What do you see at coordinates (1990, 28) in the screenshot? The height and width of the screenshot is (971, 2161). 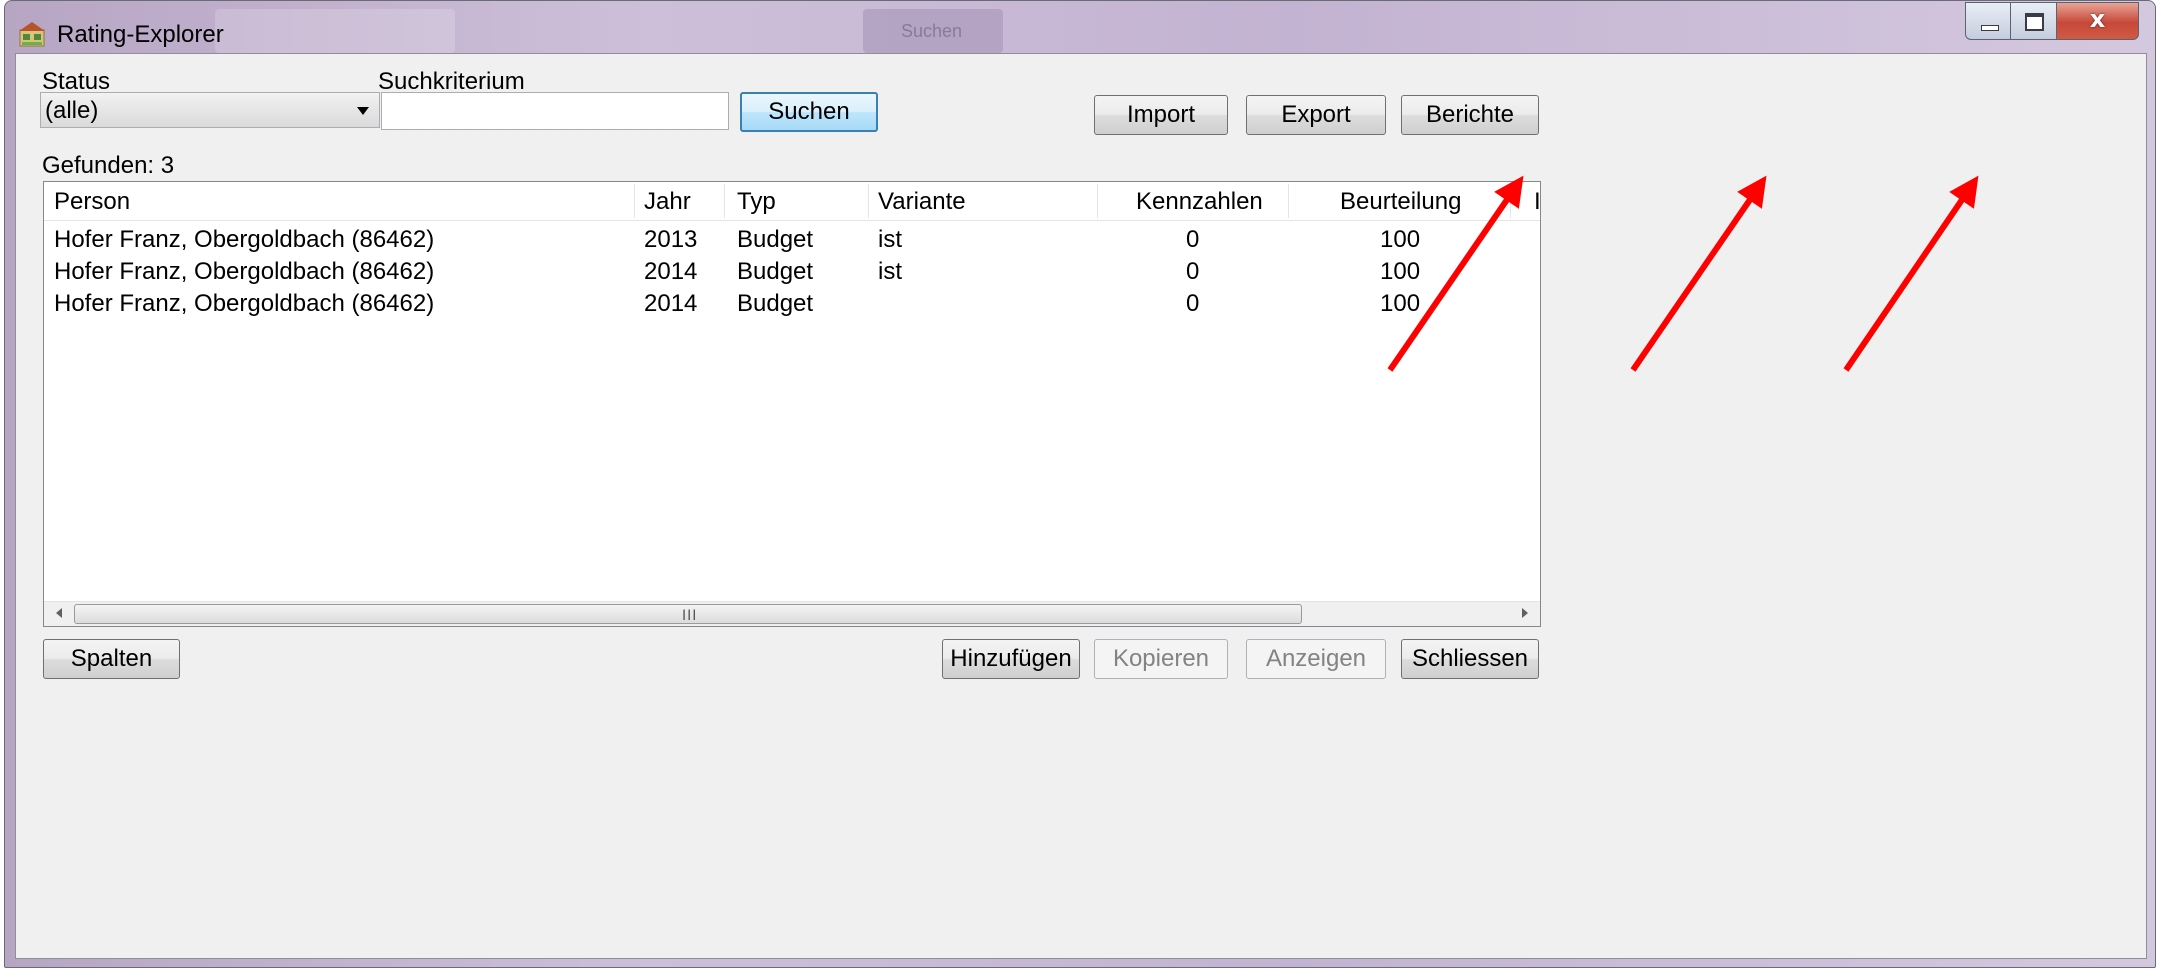 I see `minimize-icon` at bounding box center [1990, 28].